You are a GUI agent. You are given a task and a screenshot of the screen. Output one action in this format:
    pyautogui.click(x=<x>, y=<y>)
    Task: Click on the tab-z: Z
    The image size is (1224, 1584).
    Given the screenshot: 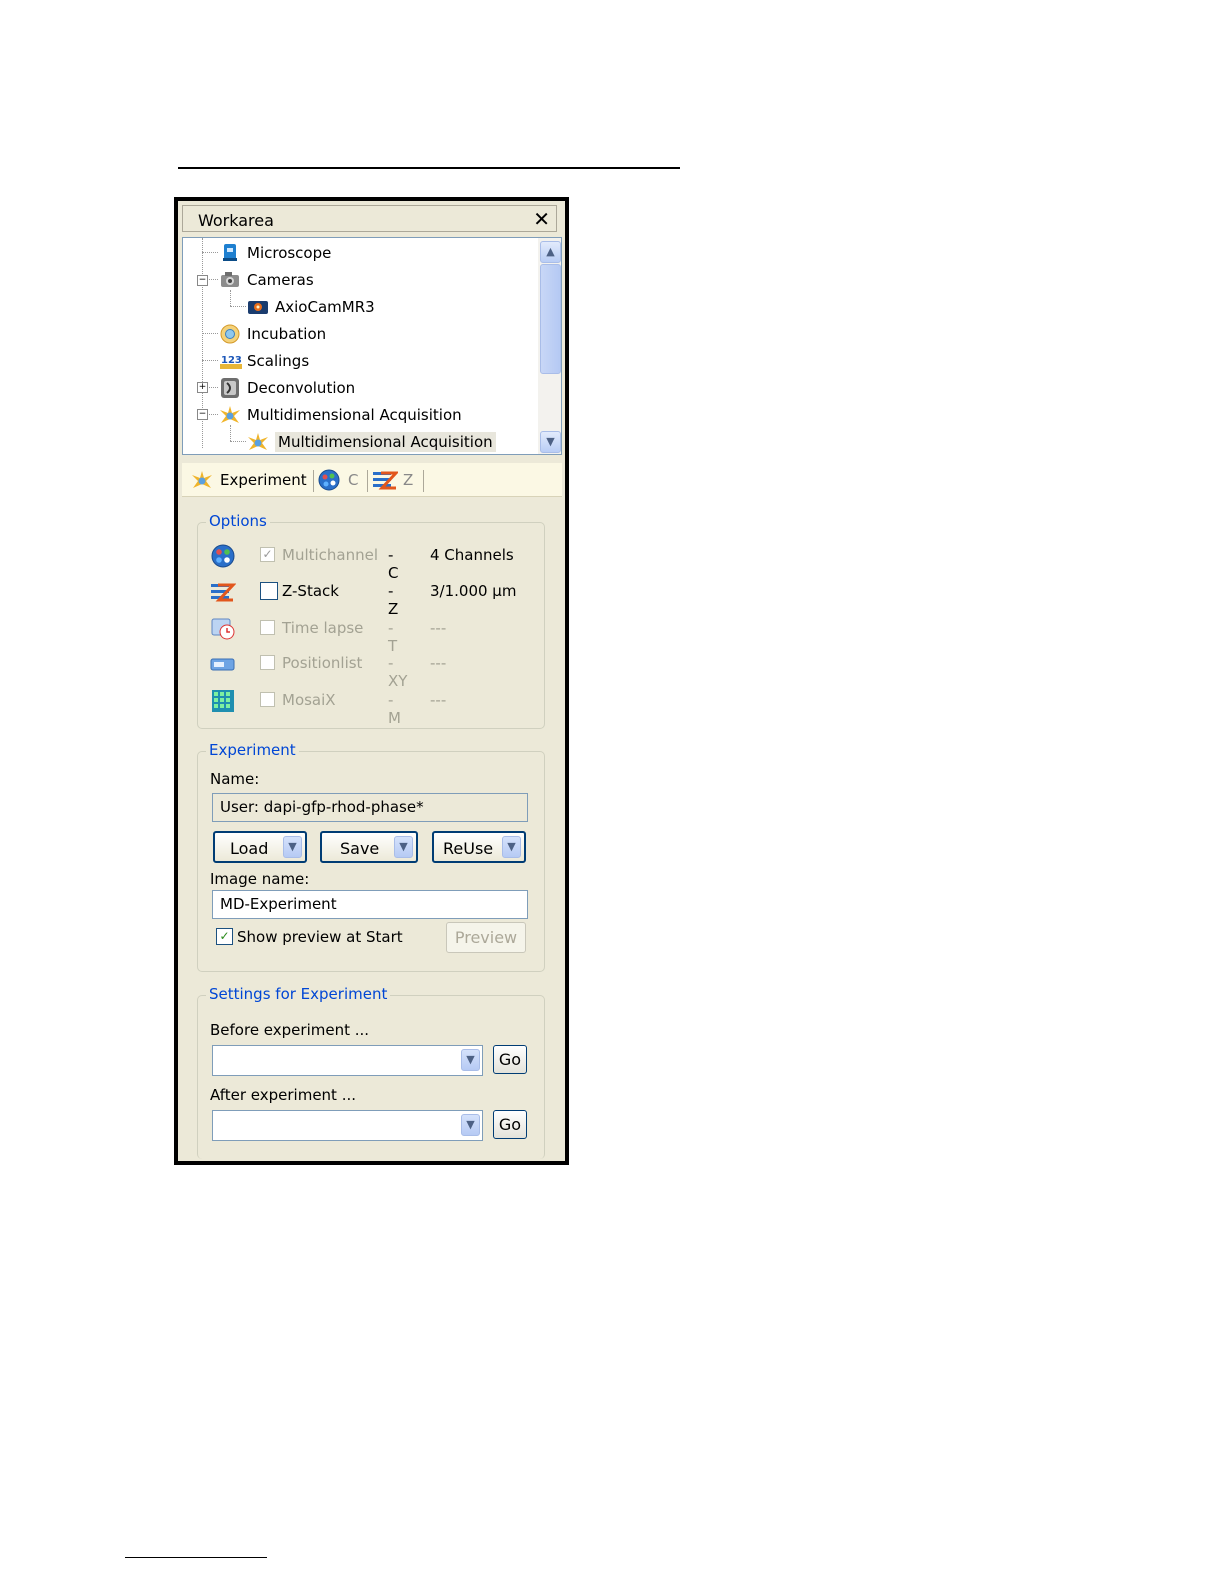 What is the action you would take?
    pyautogui.click(x=392, y=480)
    